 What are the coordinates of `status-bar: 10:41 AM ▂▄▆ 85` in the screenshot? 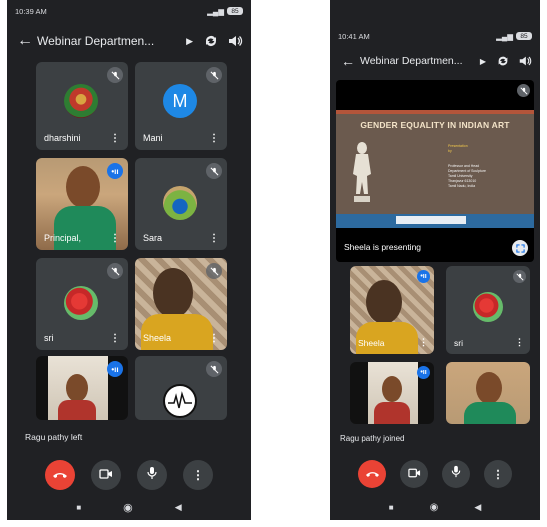 It's located at (435, 36).